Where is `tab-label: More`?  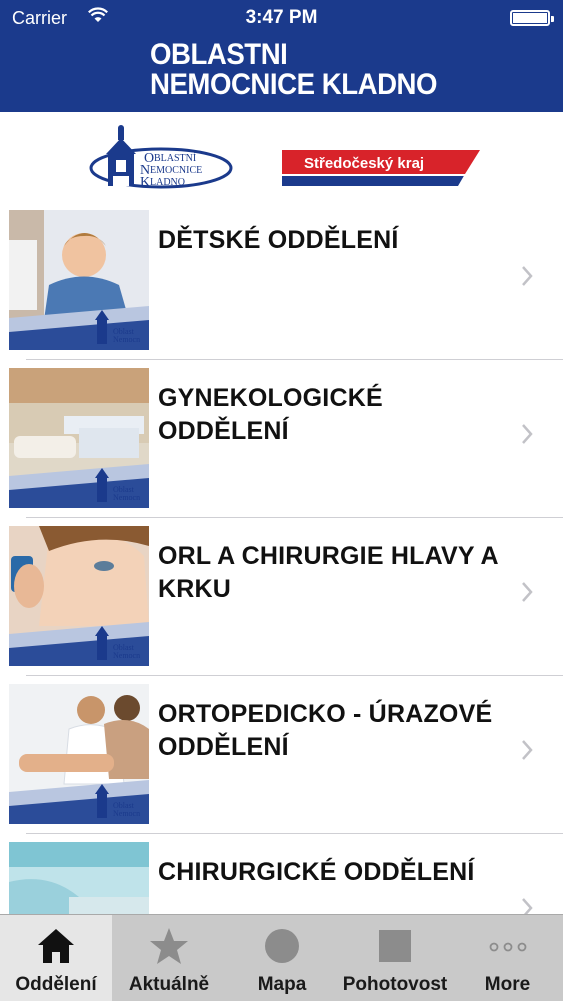
tab-label: More is located at coordinates (507, 984).